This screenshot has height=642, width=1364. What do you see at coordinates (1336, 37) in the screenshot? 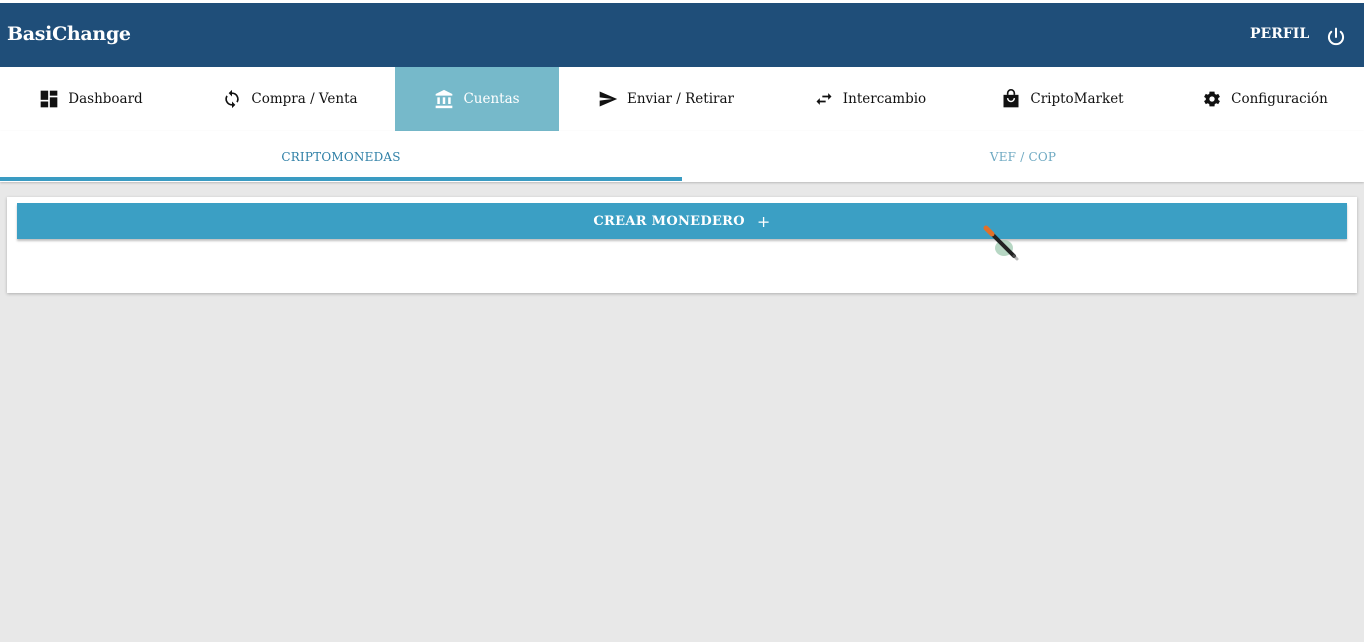
I see `power-icon` at bounding box center [1336, 37].